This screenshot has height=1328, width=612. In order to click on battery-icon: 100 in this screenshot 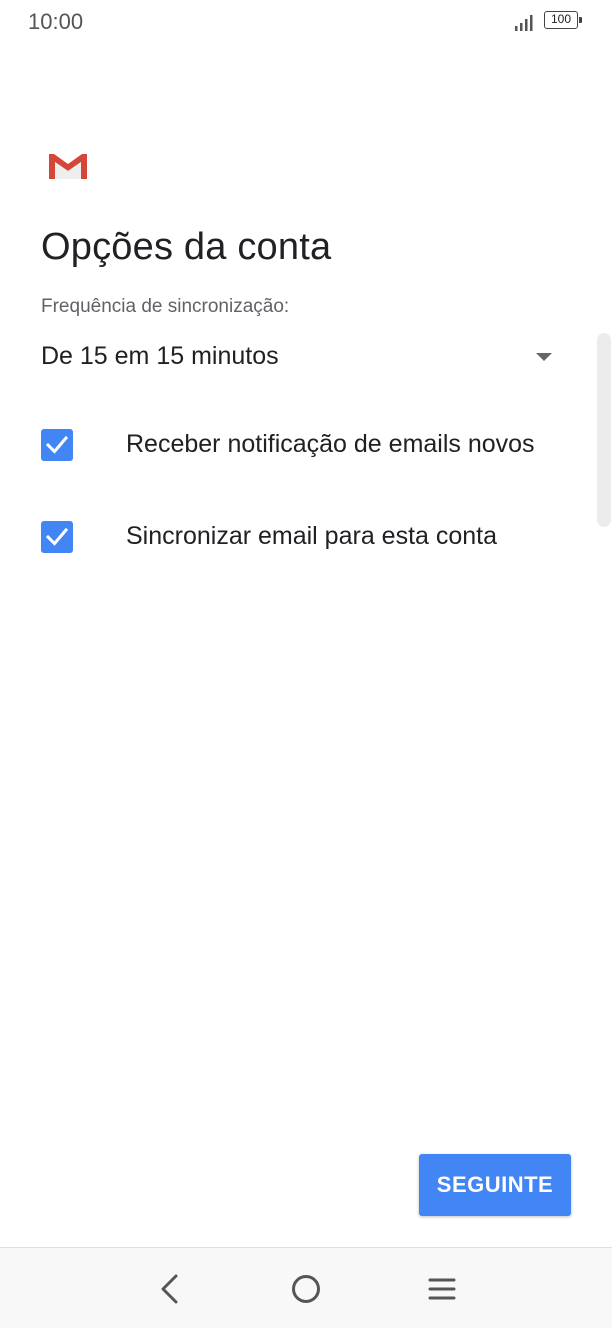, I will do `click(563, 21)`.